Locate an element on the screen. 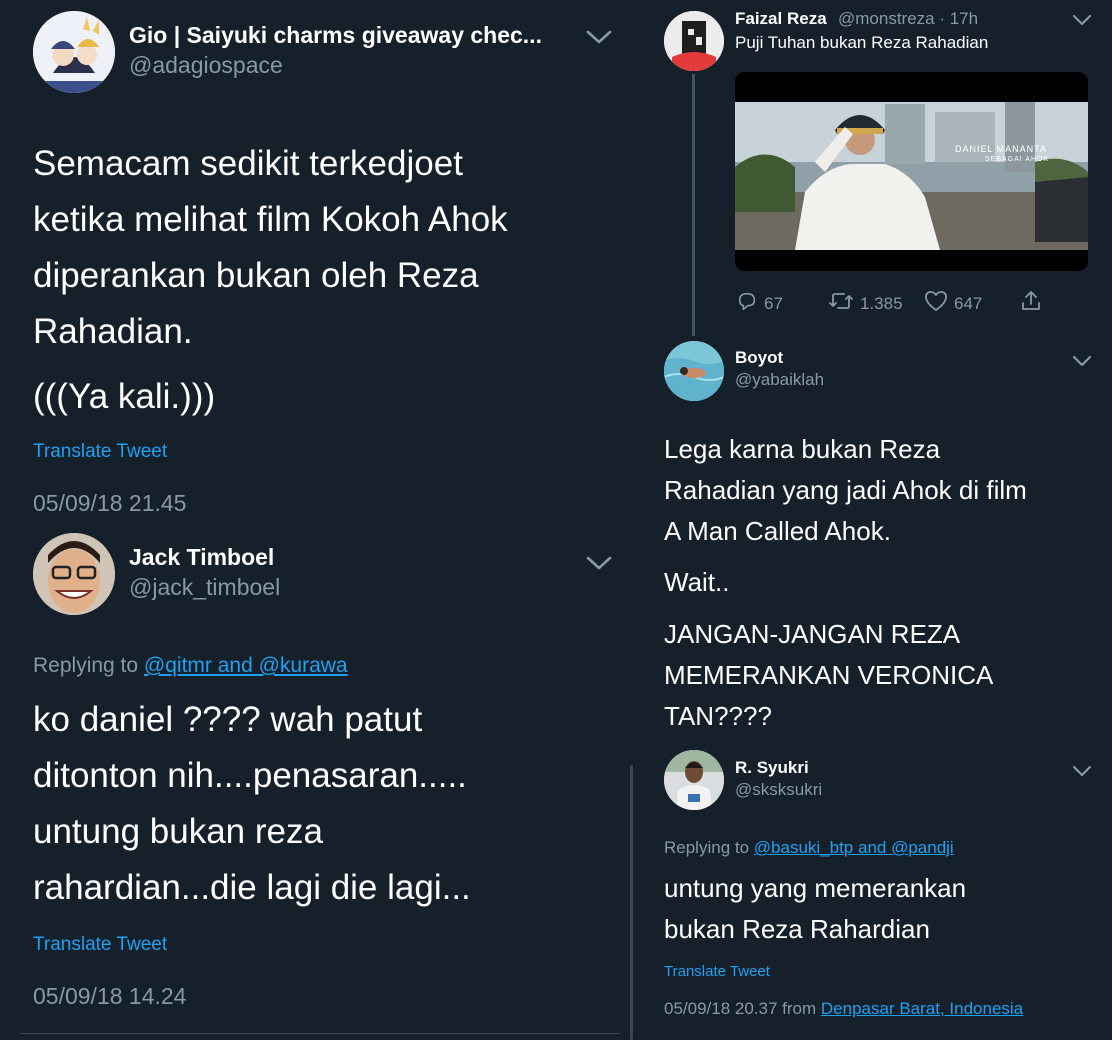 The width and height of the screenshot is (1112, 1040). media-caption: DANIEL MANANTA is located at coordinates (1001, 149).